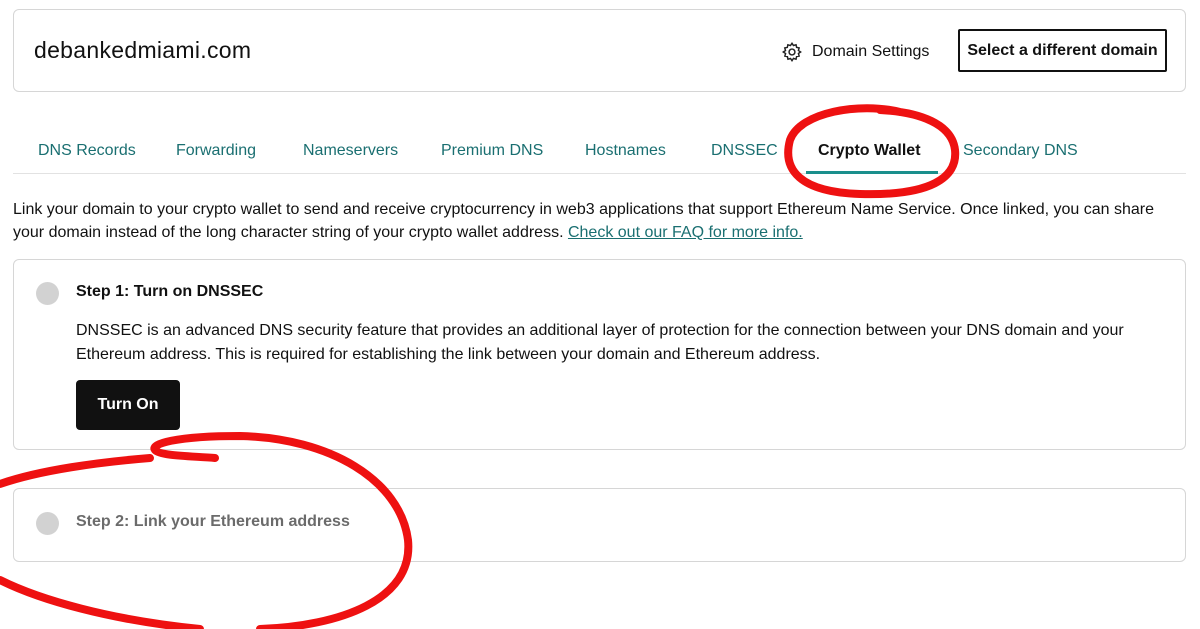  I want to click on turn-on-button: Turn On, so click(128, 405).